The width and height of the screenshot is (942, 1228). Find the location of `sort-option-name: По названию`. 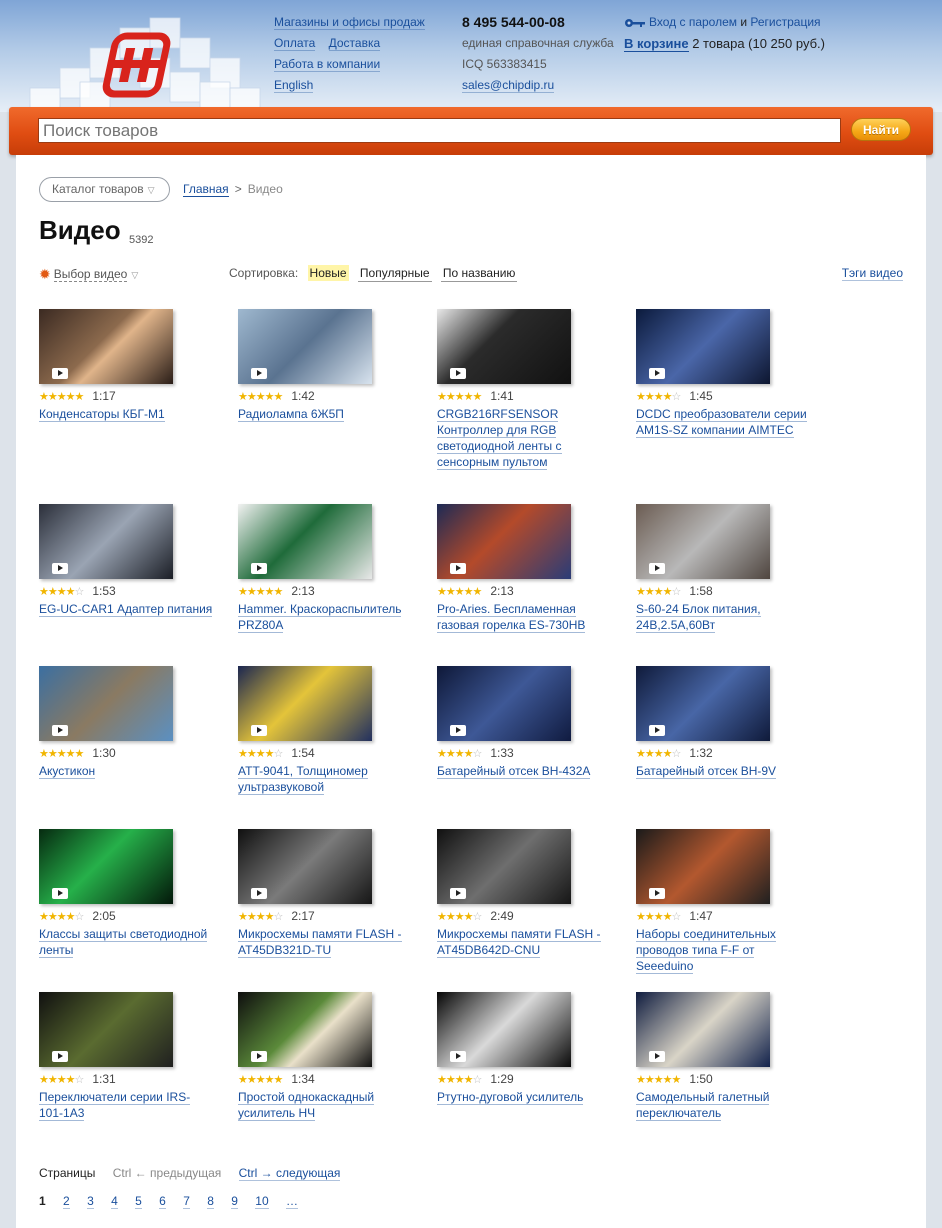

sort-option-name: По названию is located at coordinates (479, 273).